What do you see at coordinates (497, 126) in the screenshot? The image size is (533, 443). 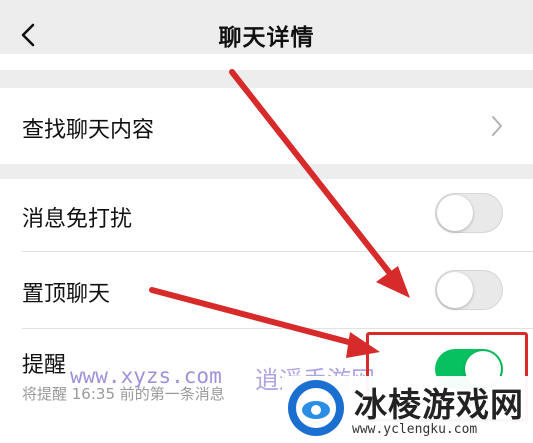 I see `chevron-right-icon` at bounding box center [497, 126].